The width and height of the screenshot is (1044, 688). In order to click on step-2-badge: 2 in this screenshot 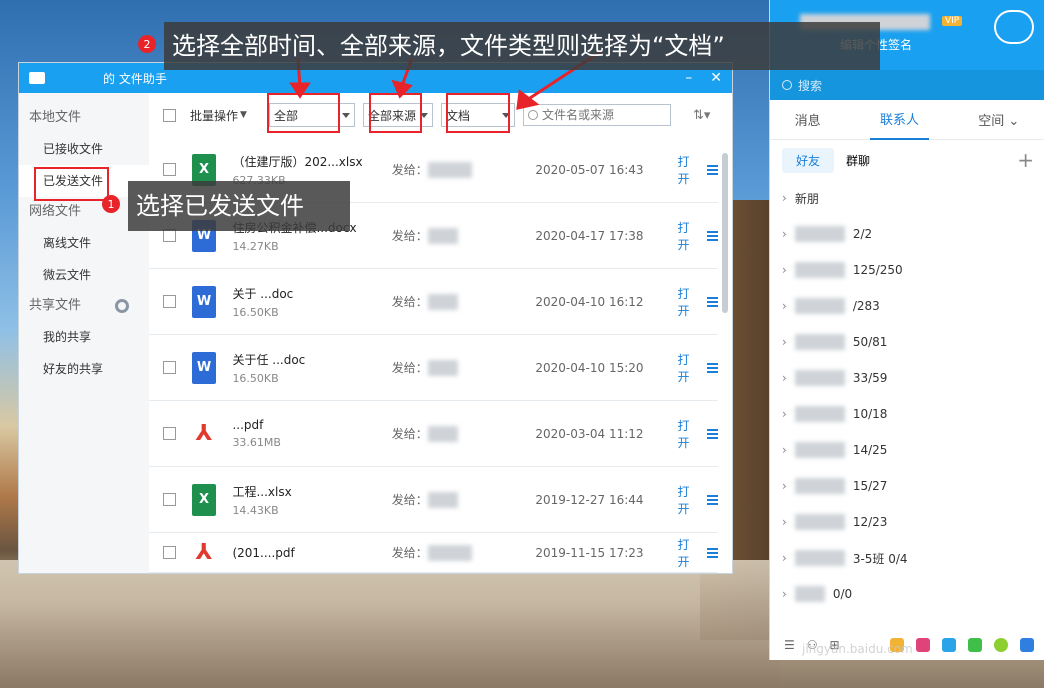, I will do `click(147, 44)`.